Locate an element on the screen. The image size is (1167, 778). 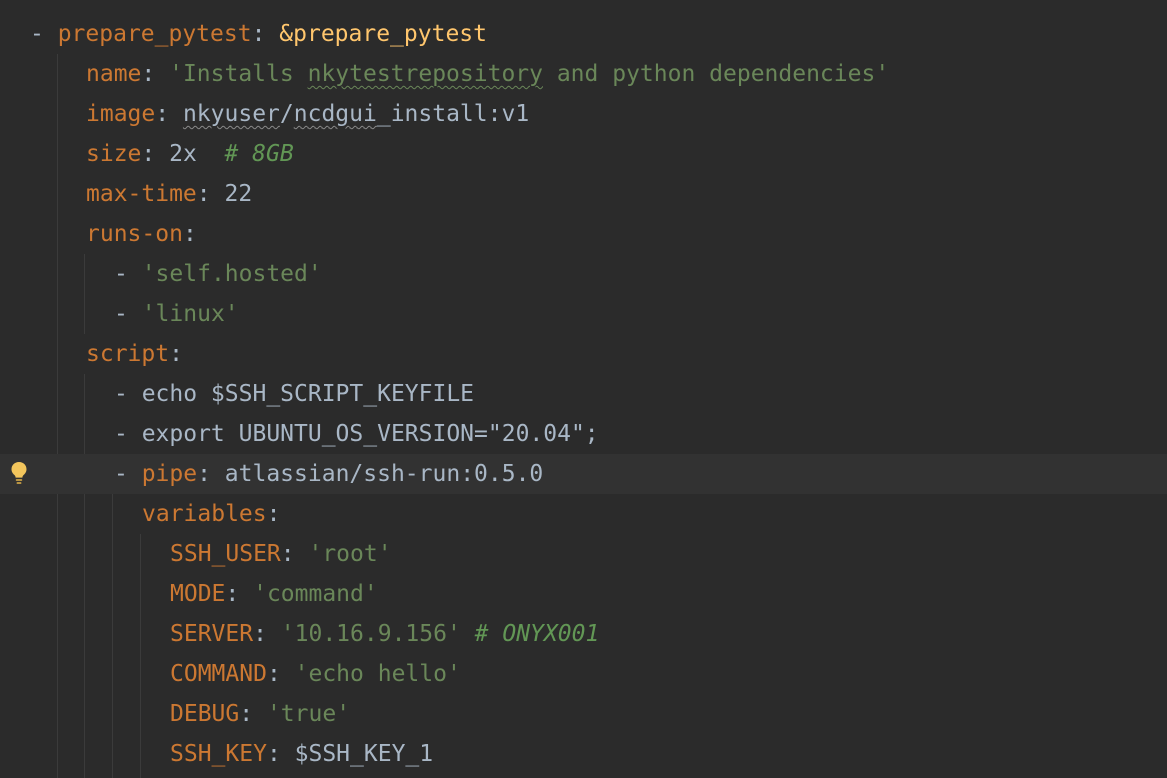
code-line: COMMAND: 'echo hello' is located at coordinates (583, 674).